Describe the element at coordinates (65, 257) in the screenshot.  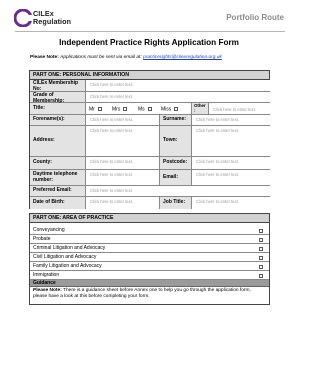
I see `practice-item-label: Civil Litigation and Advocacy` at that location.